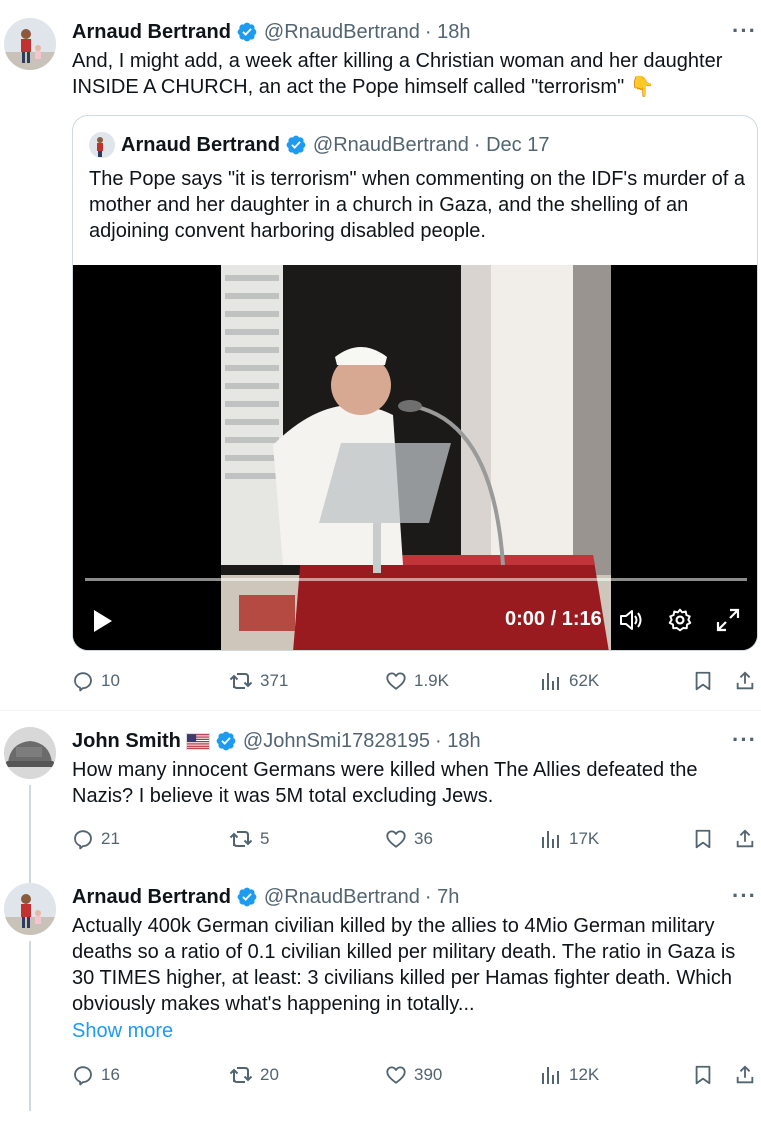  Describe the element at coordinates (631, 620) in the screenshot. I see `volume-icon` at that location.